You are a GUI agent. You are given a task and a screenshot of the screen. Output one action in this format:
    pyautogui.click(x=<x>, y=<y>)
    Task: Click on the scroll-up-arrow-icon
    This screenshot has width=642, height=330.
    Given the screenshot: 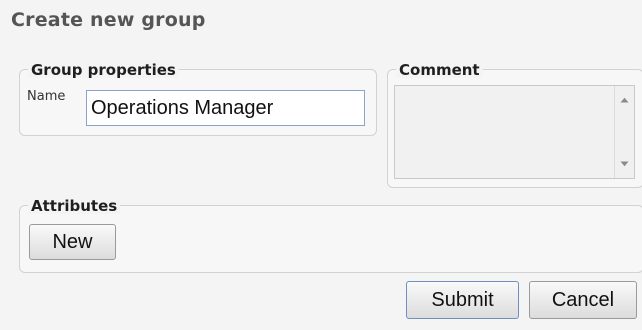 What is the action you would take?
    pyautogui.click(x=624, y=100)
    